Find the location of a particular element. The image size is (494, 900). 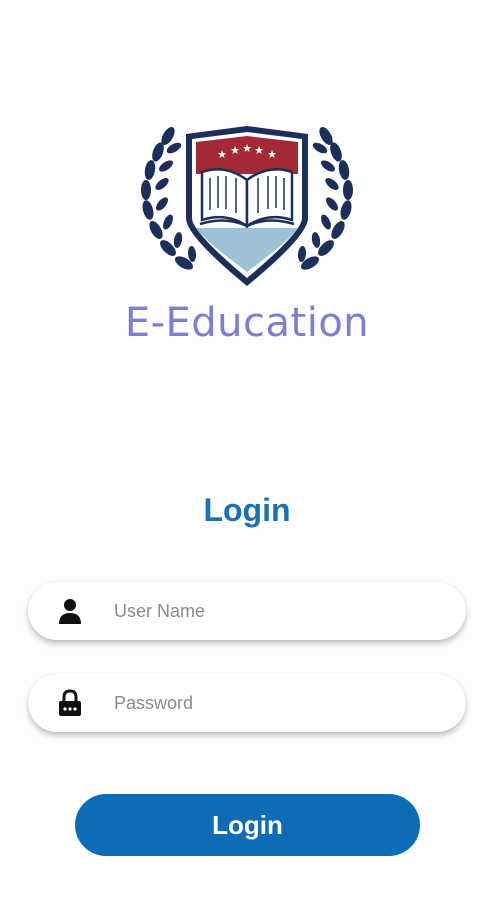

user-icon is located at coordinates (70, 611).